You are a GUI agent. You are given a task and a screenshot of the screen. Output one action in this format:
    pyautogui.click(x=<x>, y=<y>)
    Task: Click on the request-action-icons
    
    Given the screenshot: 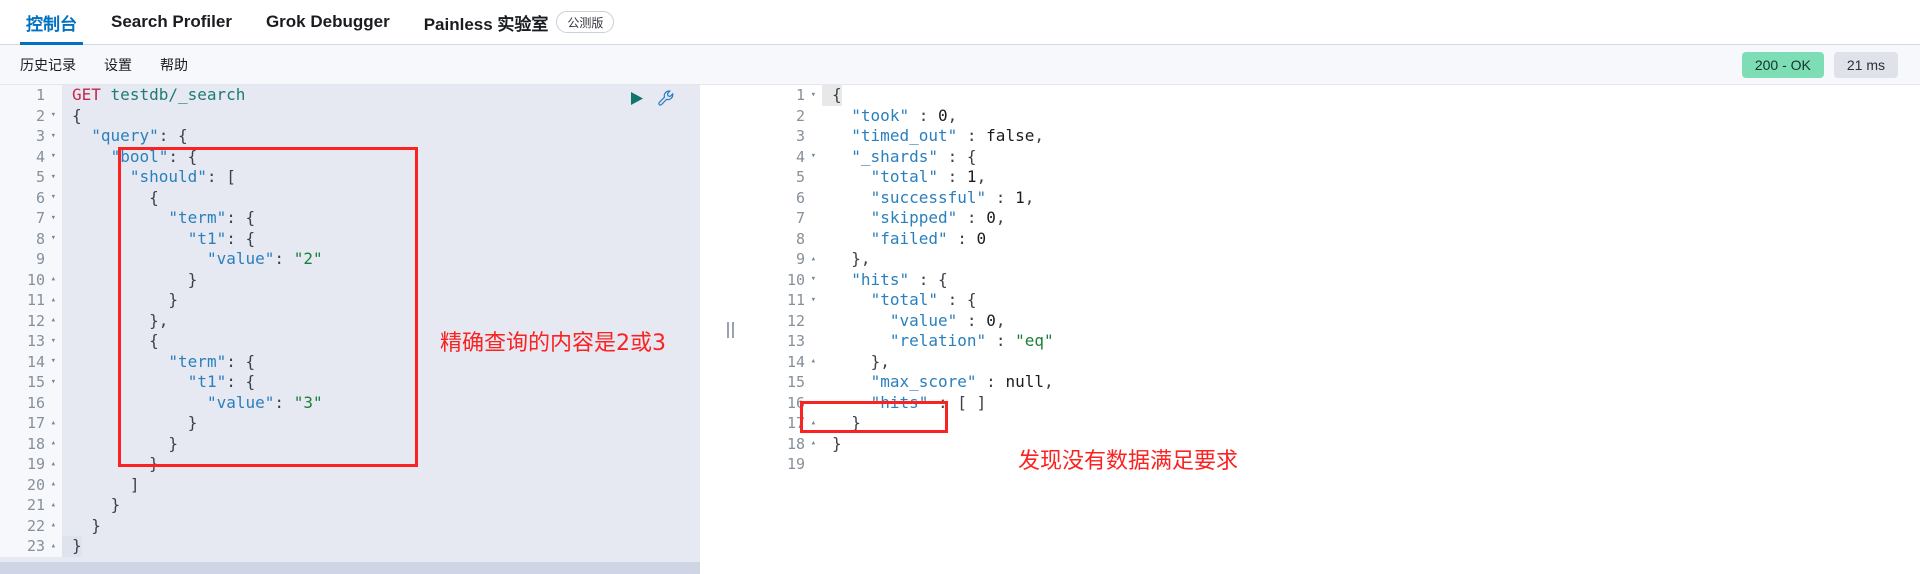 What is the action you would take?
    pyautogui.click(x=652, y=101)
    